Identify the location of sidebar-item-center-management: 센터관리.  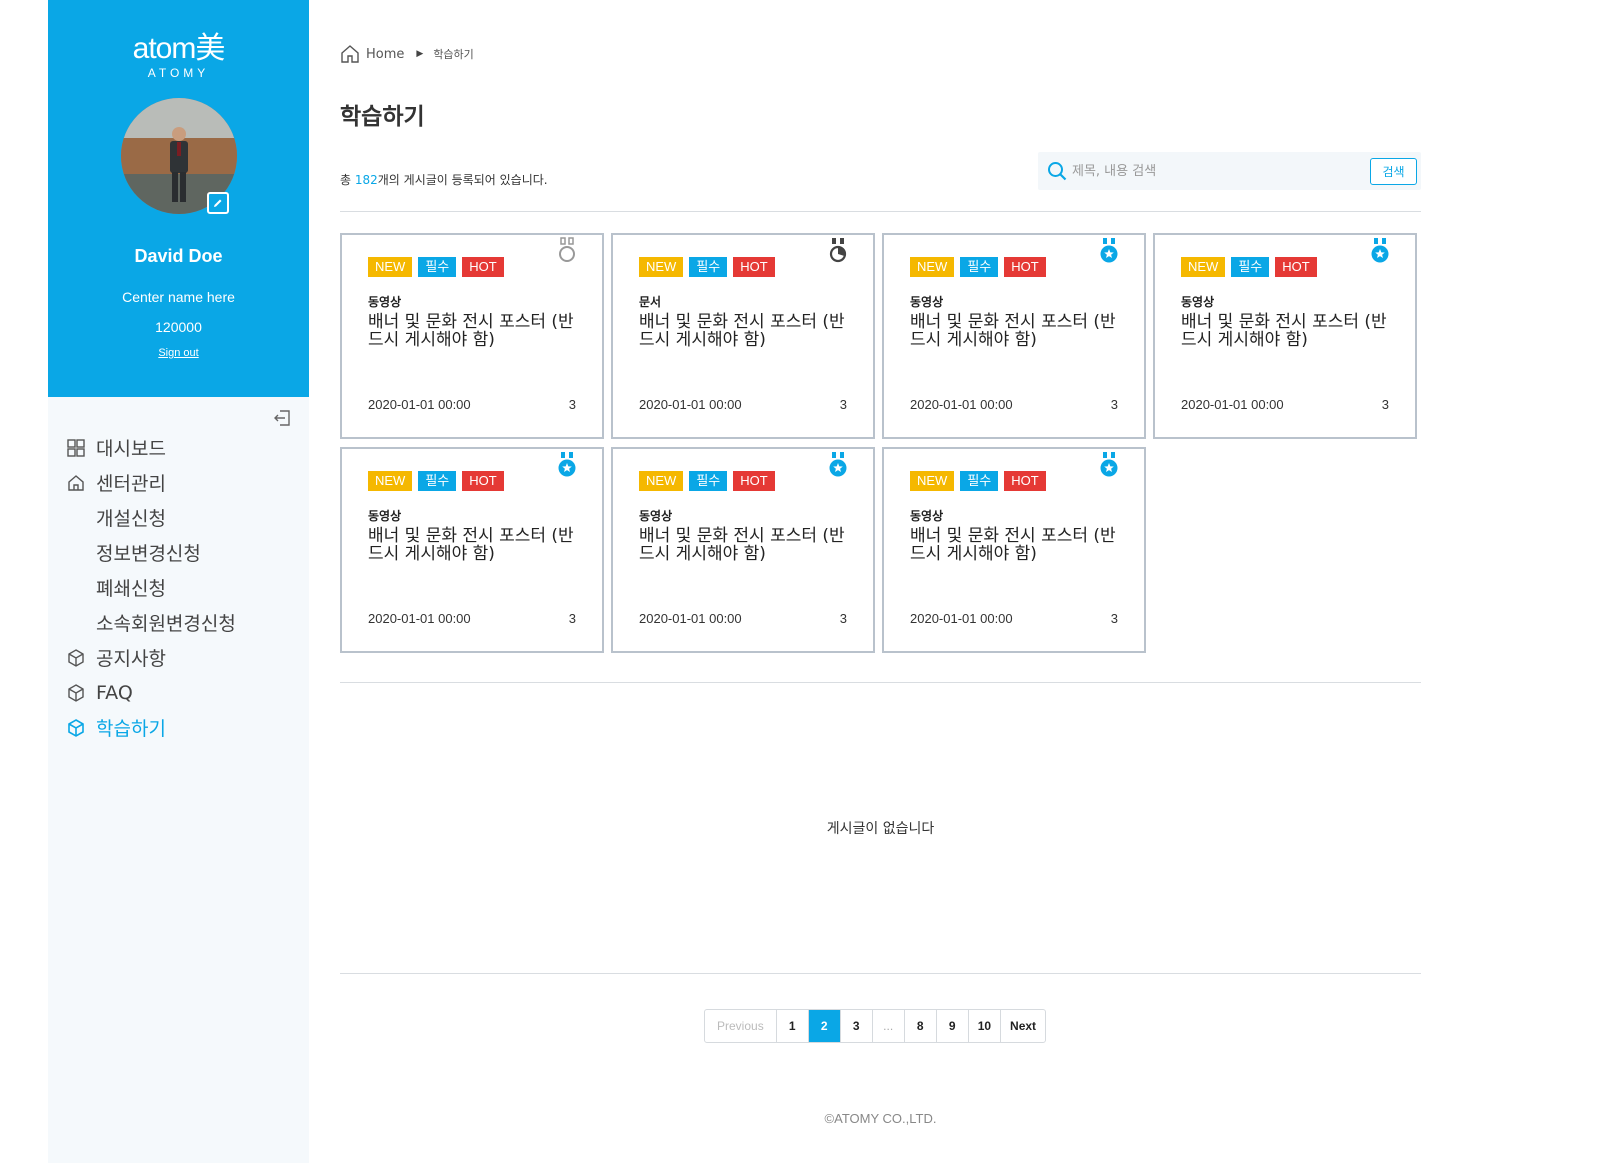
(151, 482).